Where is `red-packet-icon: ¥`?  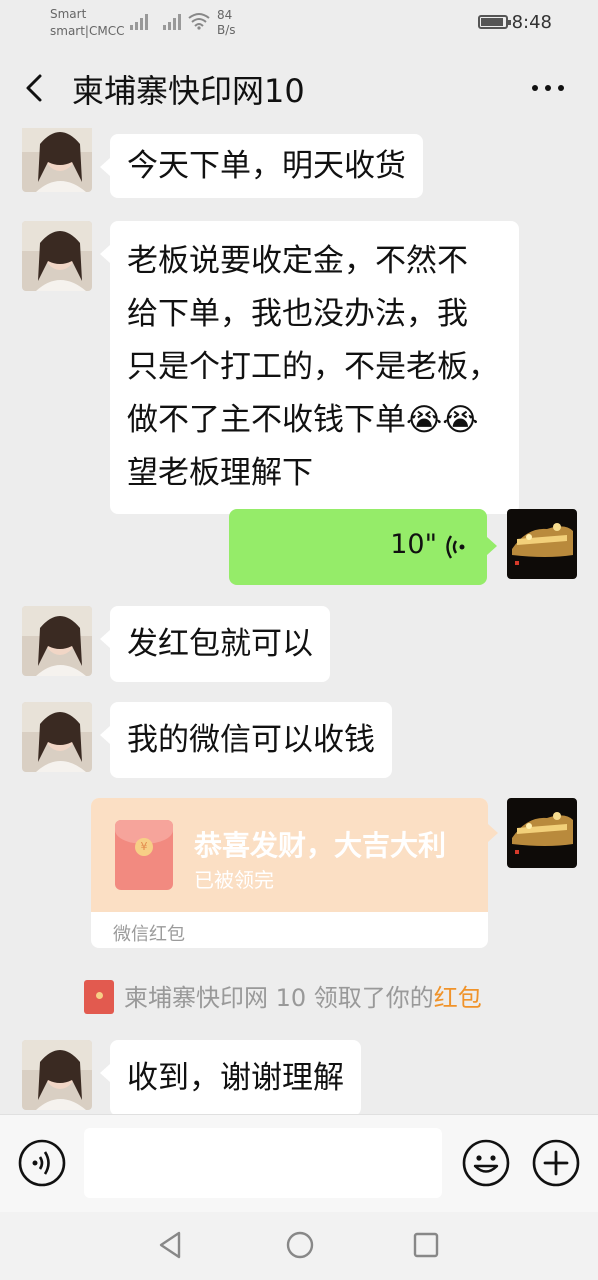 red-packet-icon: ¥ is located at coordinates (144, 855).